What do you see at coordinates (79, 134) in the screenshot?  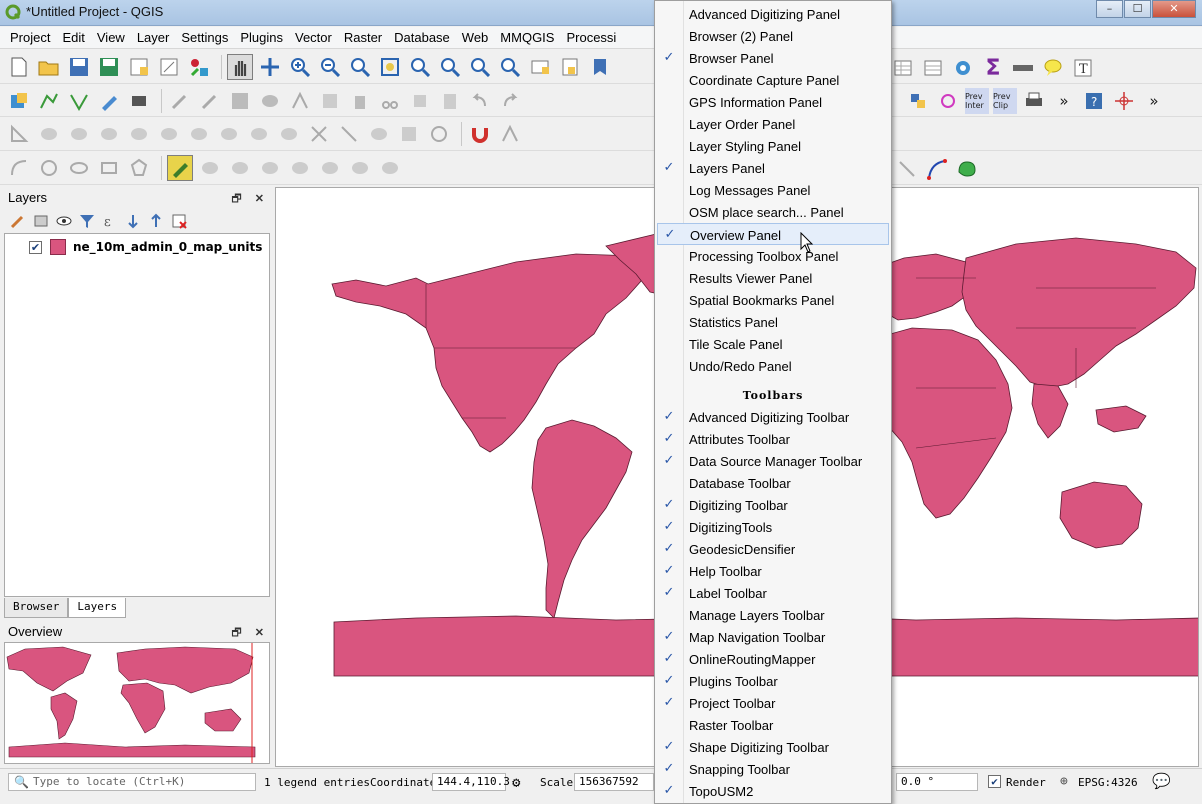 I see `simplify-feature-icon` at bounding box center [79, 134].